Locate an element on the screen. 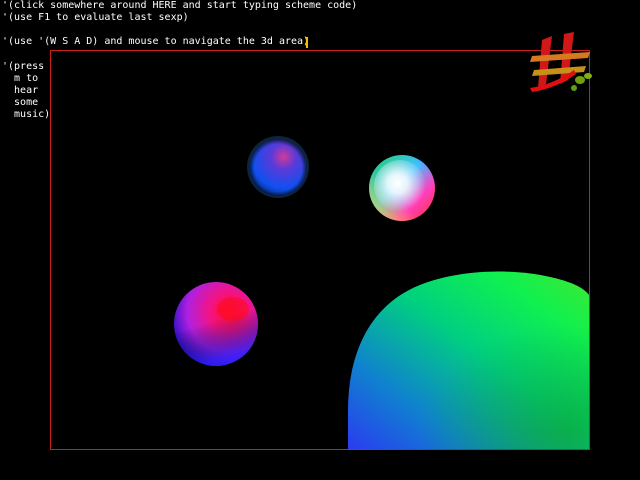  magenta-sphere is located at coordinates (216, 324).